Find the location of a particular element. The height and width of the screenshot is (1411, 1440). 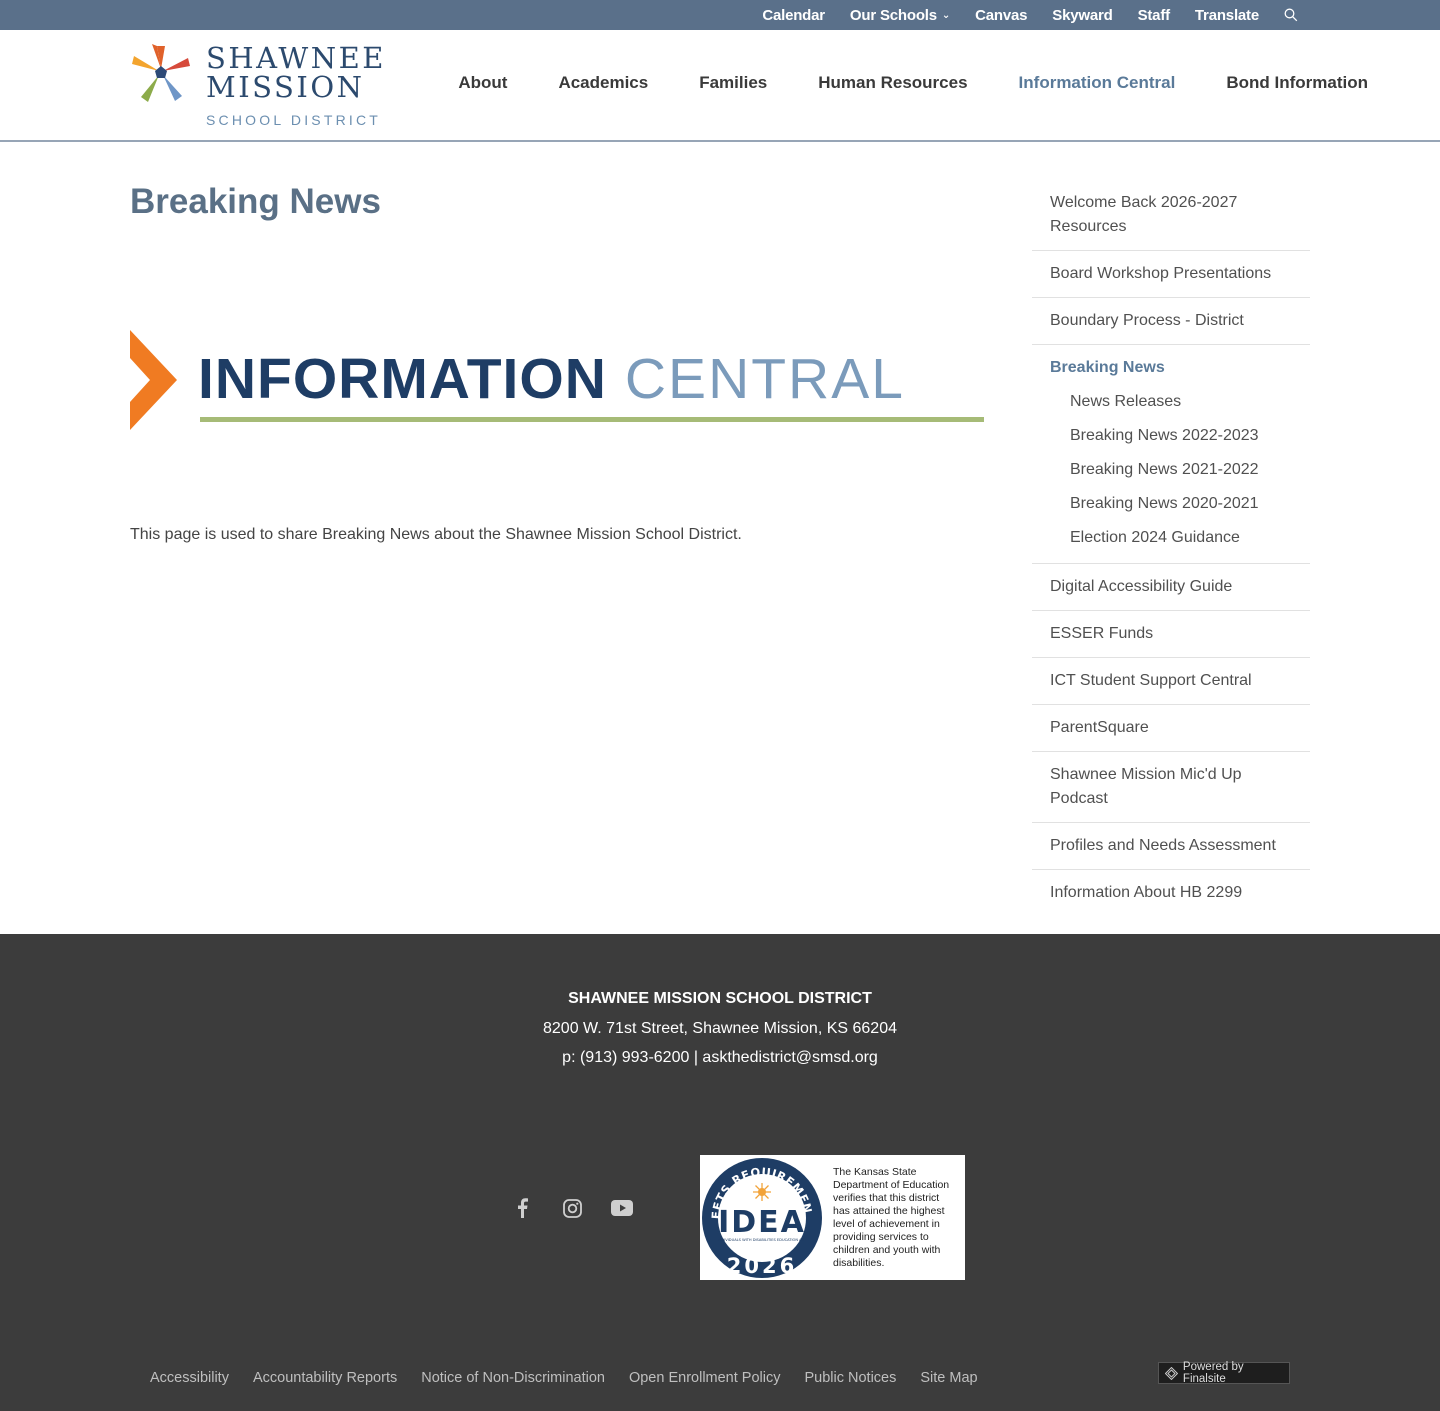

footer-org-name: SHAWNEE MISSION SCHOOL DISTRICT is located at coordinates (720, 998).